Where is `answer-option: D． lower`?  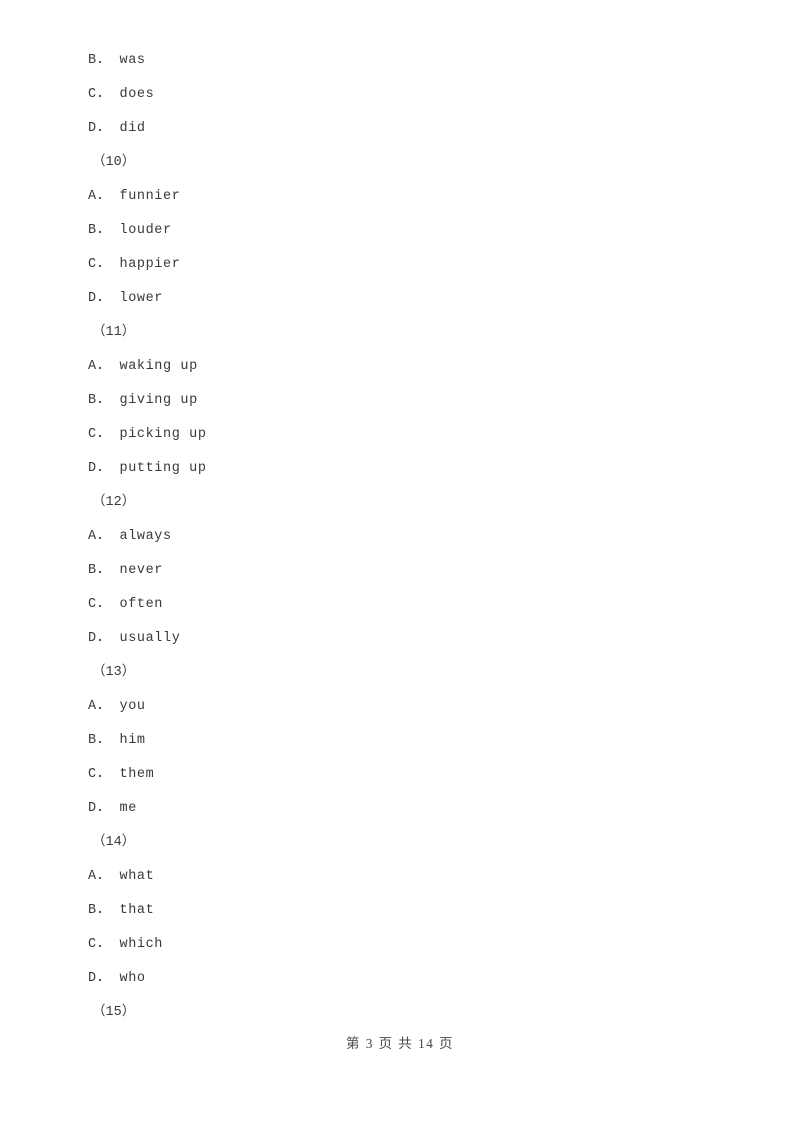 answer-option: D． lower is located at coordinates (126, 298).